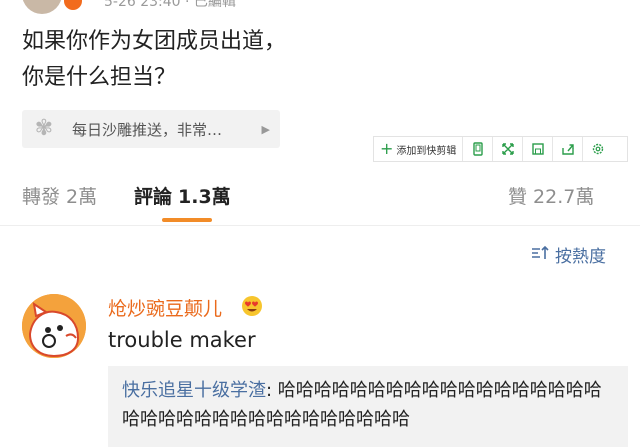 This screenshot has width=640, height=447. Describe the element at coordinates (508, 149) in the screenshot. I see `expand-icon` at that location.